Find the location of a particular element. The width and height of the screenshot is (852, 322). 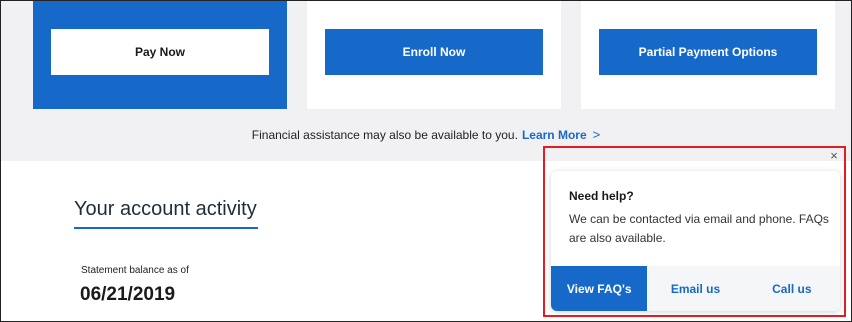

chevron-right-icon: > is located at coordinates (597, 134).